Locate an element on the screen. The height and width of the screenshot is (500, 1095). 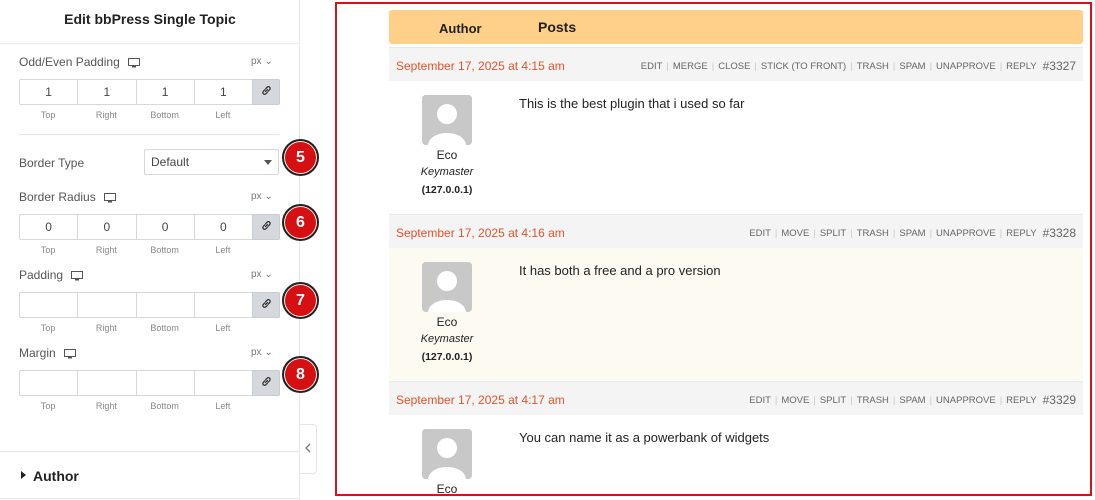
reply-date: September 17, 2025 at 4:15 am is located at coordinates (480, 66).